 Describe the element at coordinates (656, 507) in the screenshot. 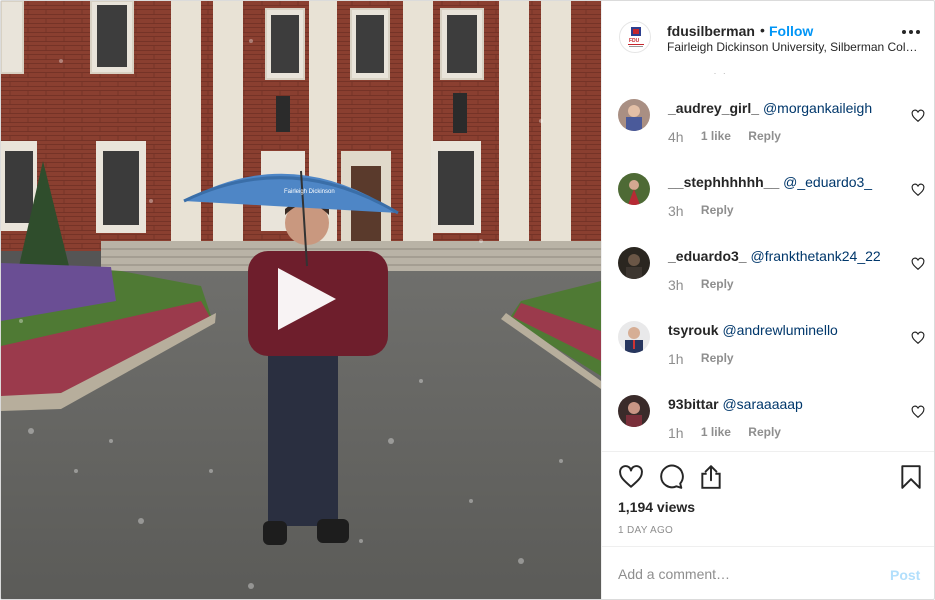

I see `view-count: 1,194 views` at that location.